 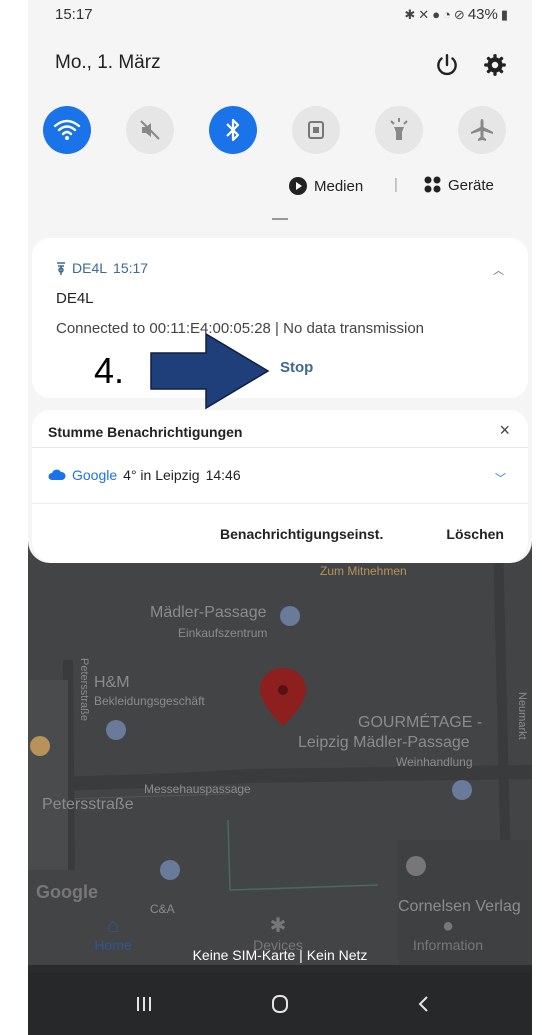 I want to click on notification-settings-button: Benachrichtigungseinst., so click(x=301, y=534).